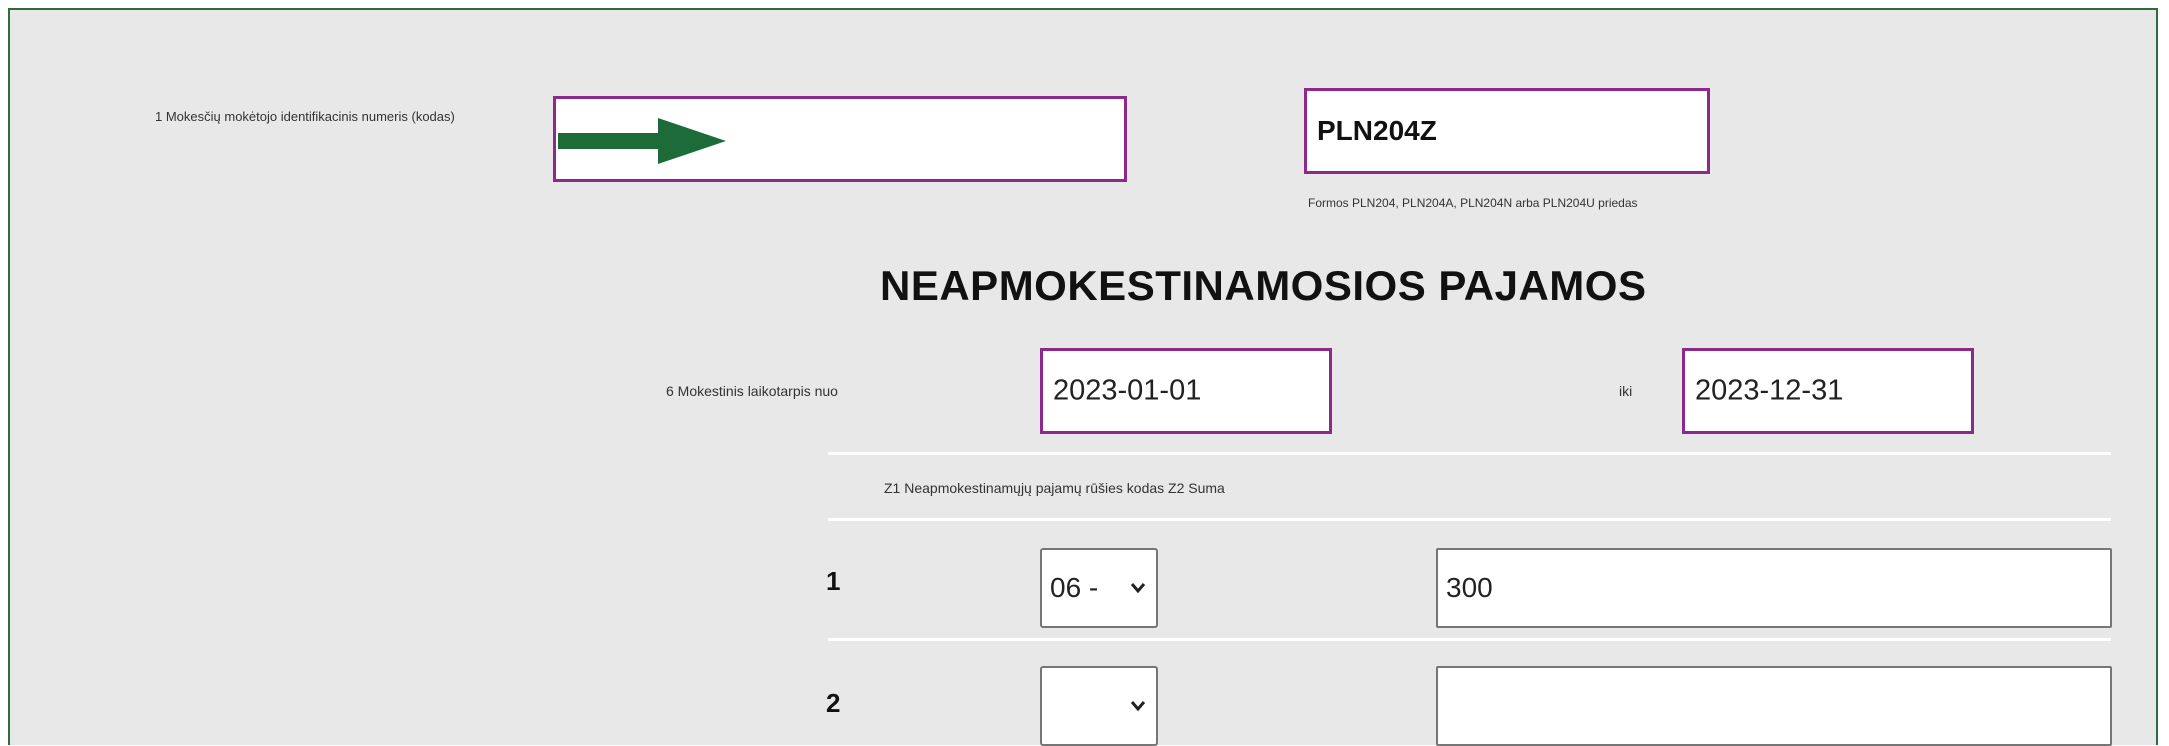  I want to click on id-number-field, so click(840, 139).